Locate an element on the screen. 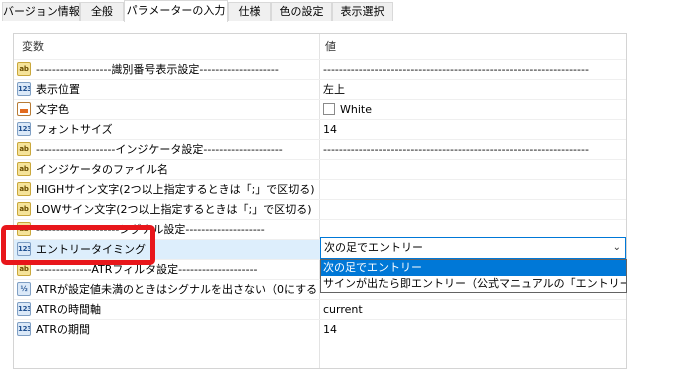  select-current-value: 次の足でエントリー is located at coordinates (373, 247).